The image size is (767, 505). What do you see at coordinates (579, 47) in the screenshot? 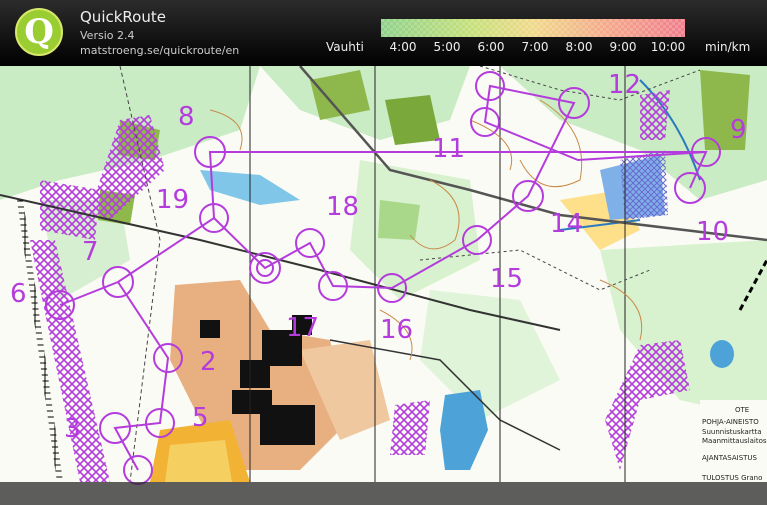
I see `pace-tick: 8:00` at bounding box center [579, 47].